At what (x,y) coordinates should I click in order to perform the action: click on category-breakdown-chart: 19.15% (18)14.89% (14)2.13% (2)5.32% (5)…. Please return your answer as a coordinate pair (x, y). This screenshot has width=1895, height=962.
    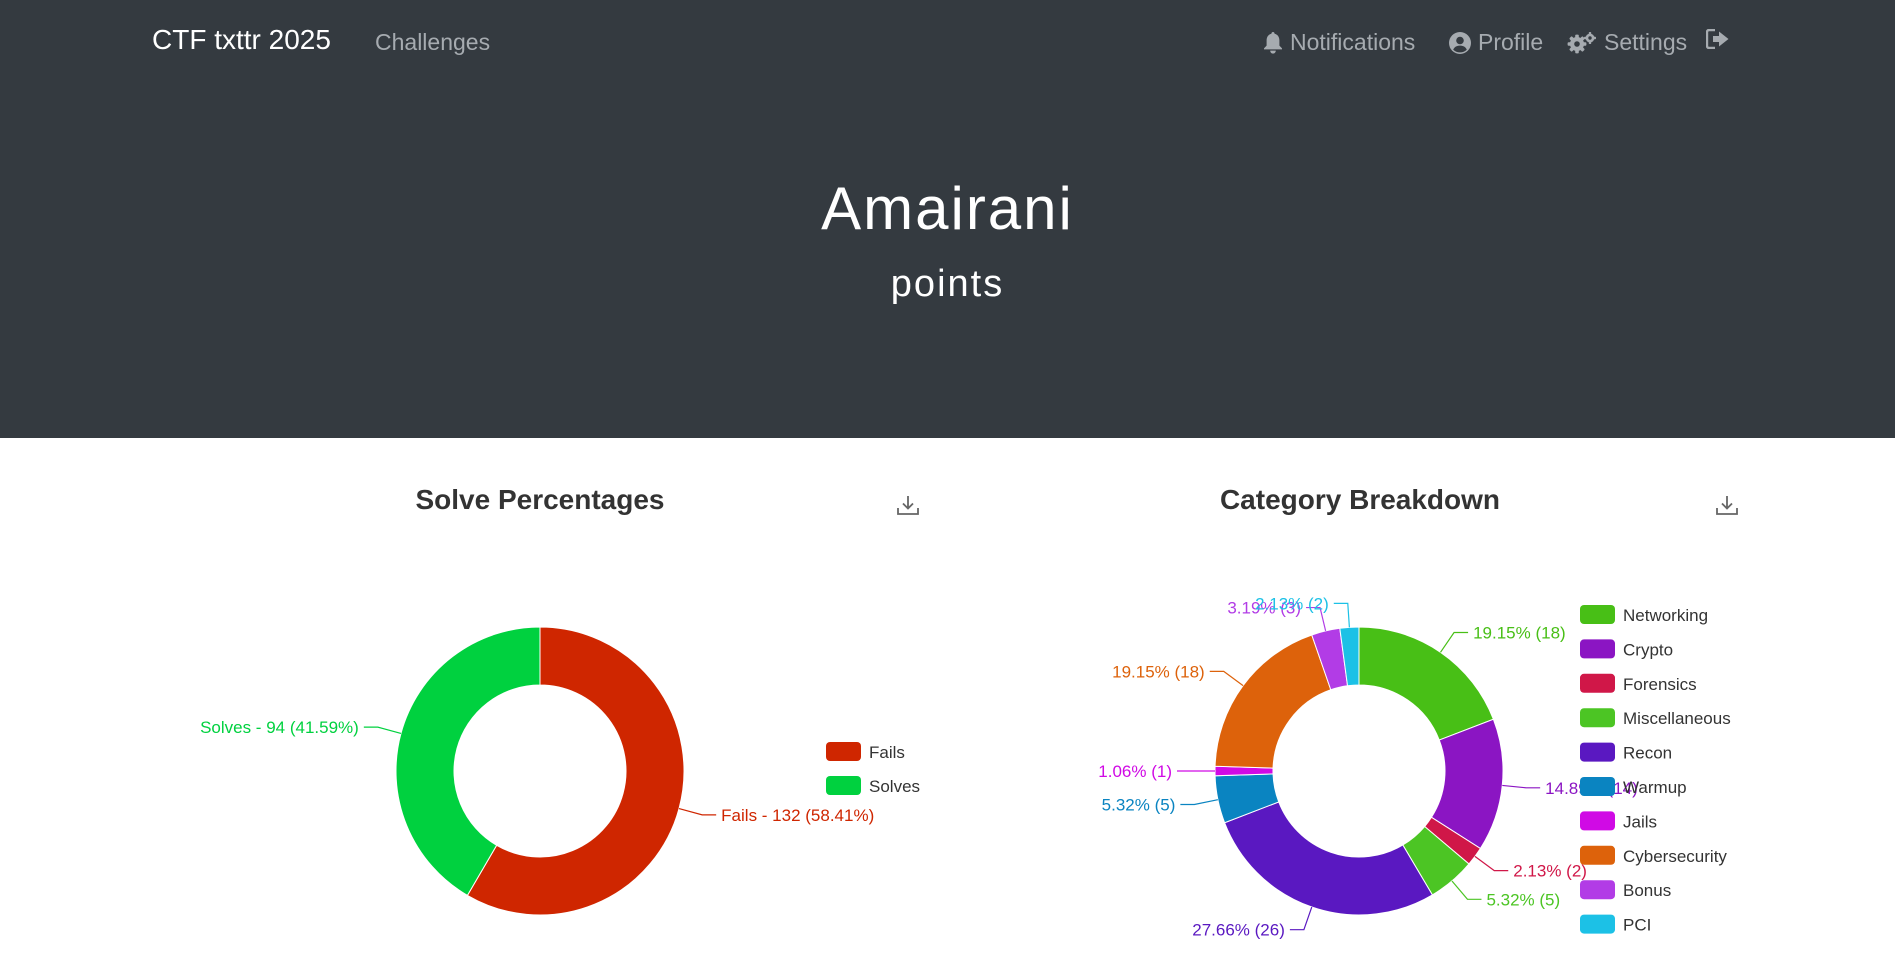
    Looking at the image, I should click on (1414, 767).